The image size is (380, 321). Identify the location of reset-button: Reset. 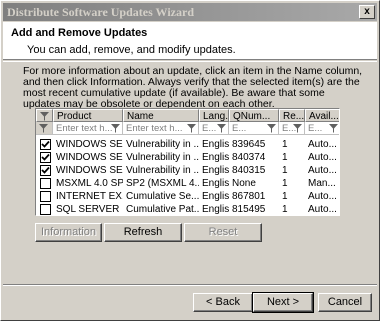
(223, 232).